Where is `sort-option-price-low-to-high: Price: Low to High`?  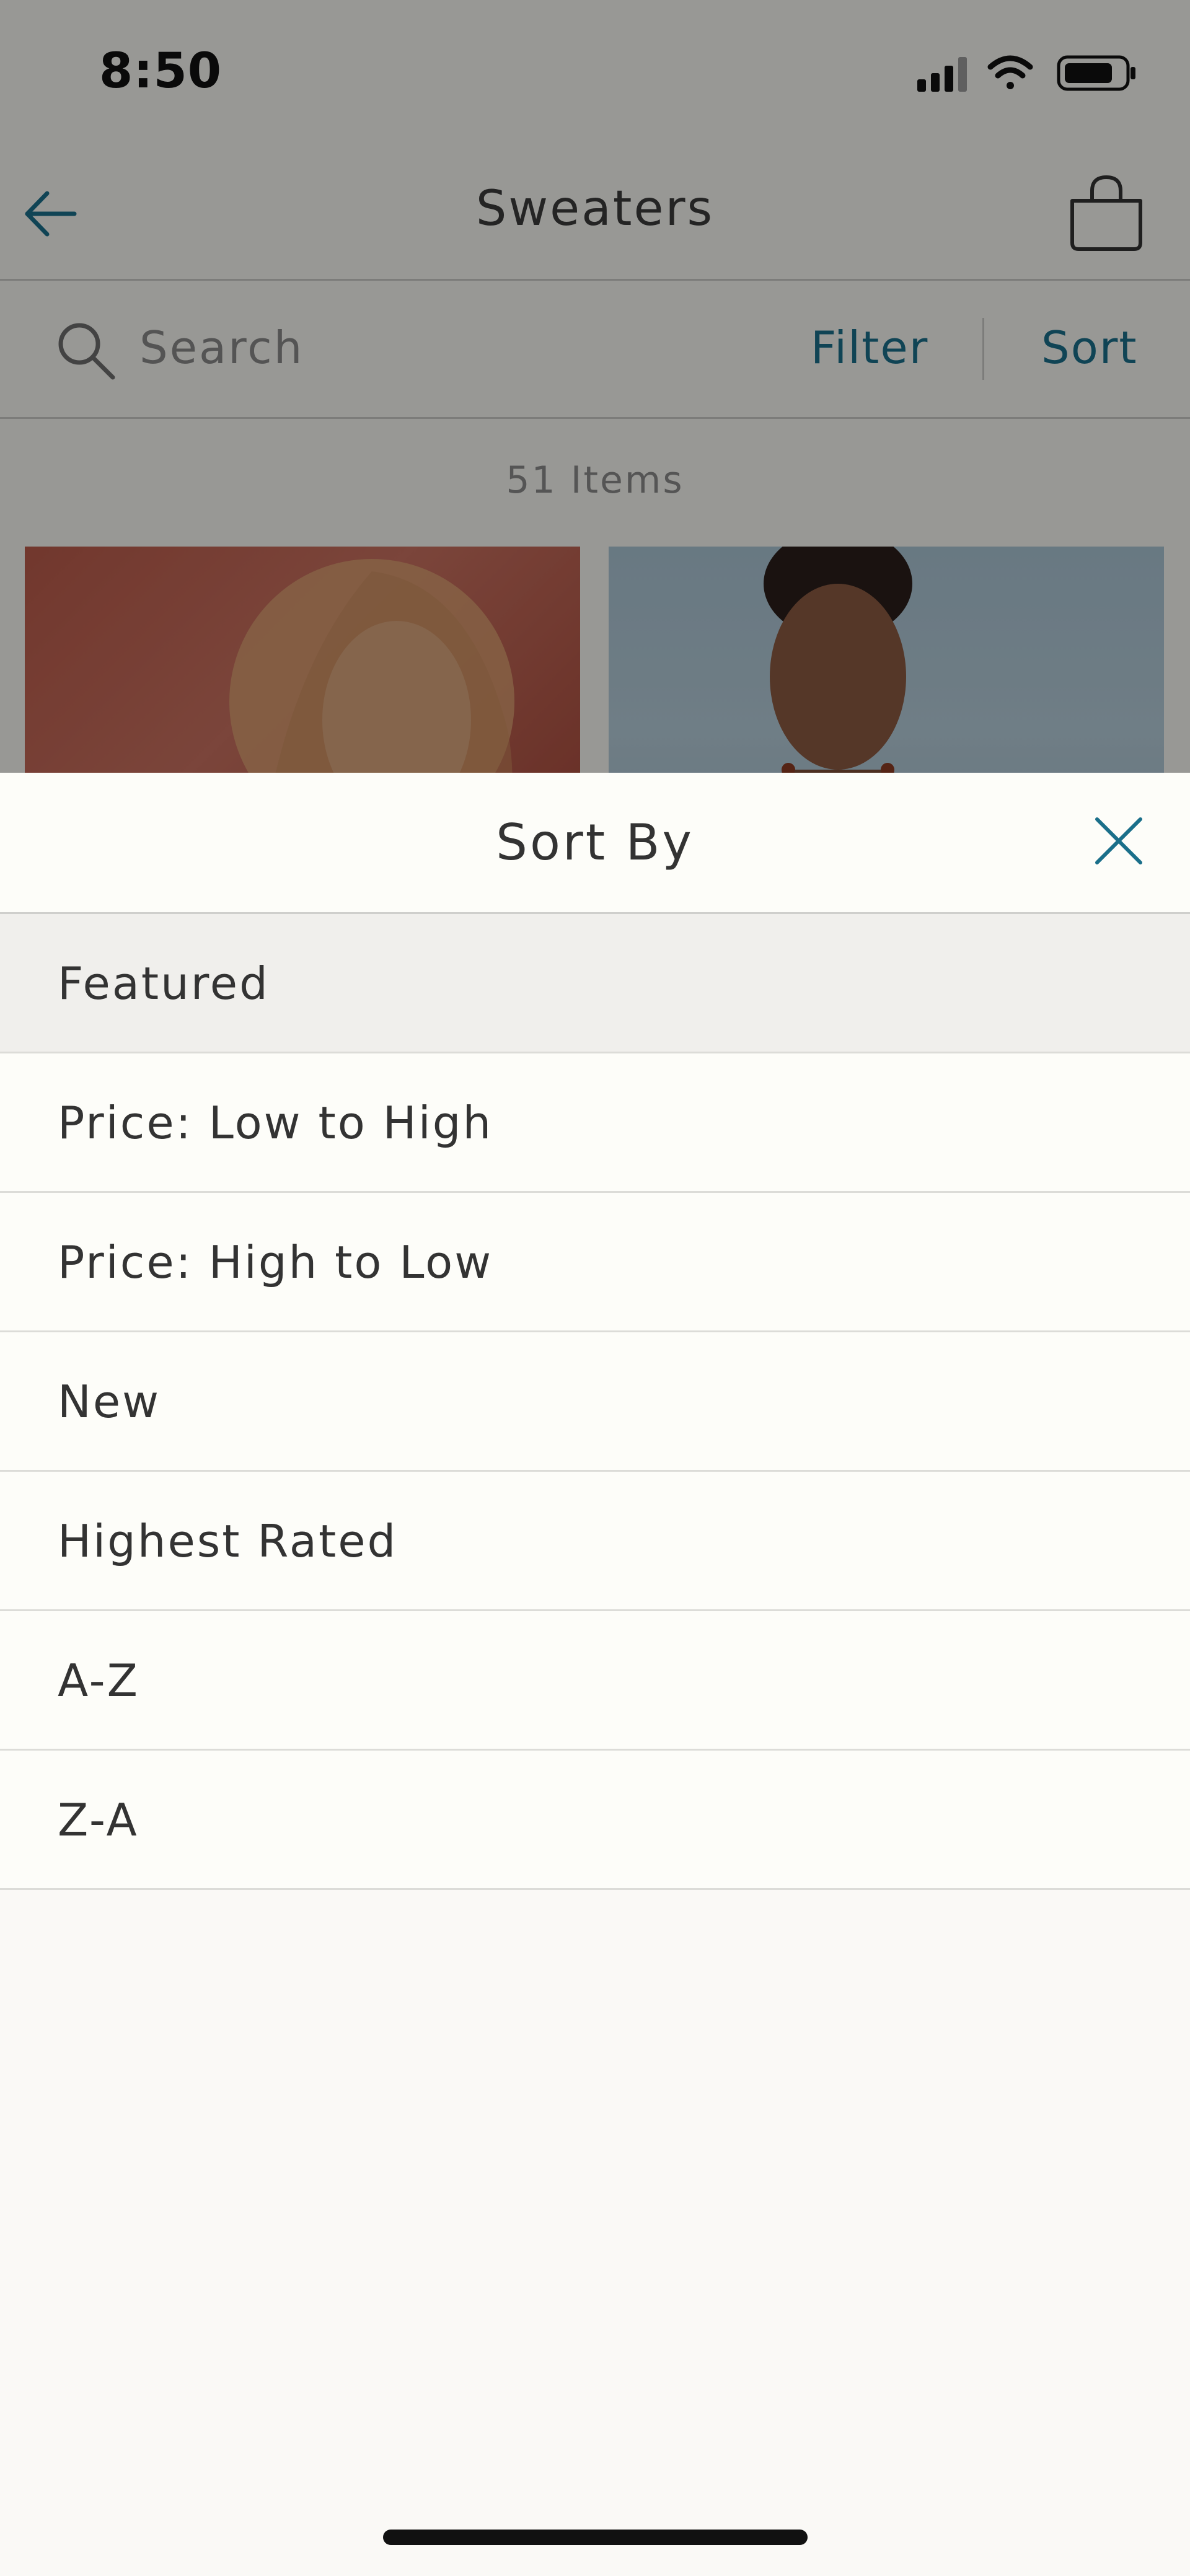
sort-option-price-low-to-high: Price: Low to High is located at coordinates (595, 1123).